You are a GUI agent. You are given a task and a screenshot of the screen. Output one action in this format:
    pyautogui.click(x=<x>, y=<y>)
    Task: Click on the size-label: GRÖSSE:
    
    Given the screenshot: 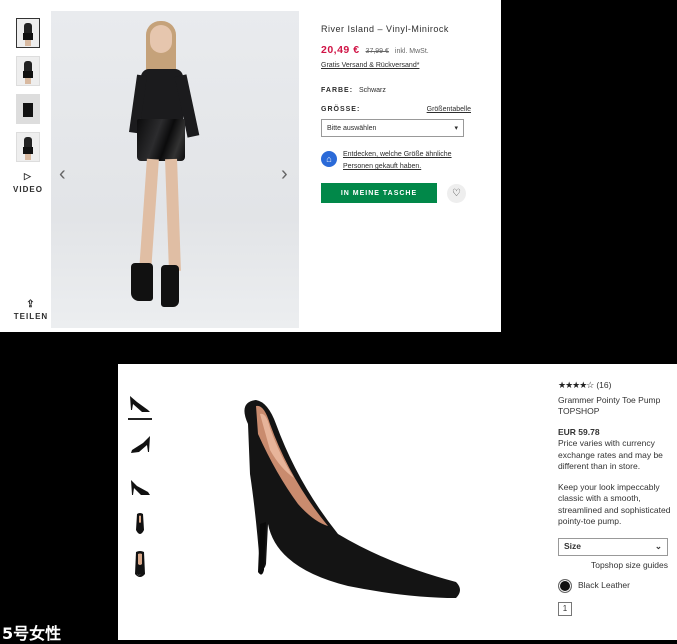 What is the action you would take?
    pyautogui.click(x=341, y=109)
    